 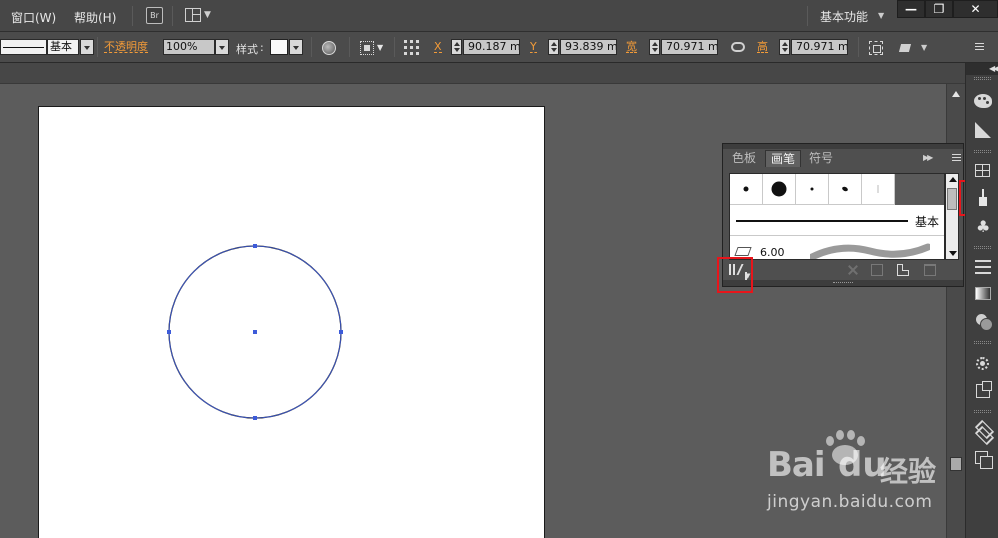 What do you see at coordinates (553, 47) in the screenshot?
I see `y-spinner` at bounding box center [553, 47].